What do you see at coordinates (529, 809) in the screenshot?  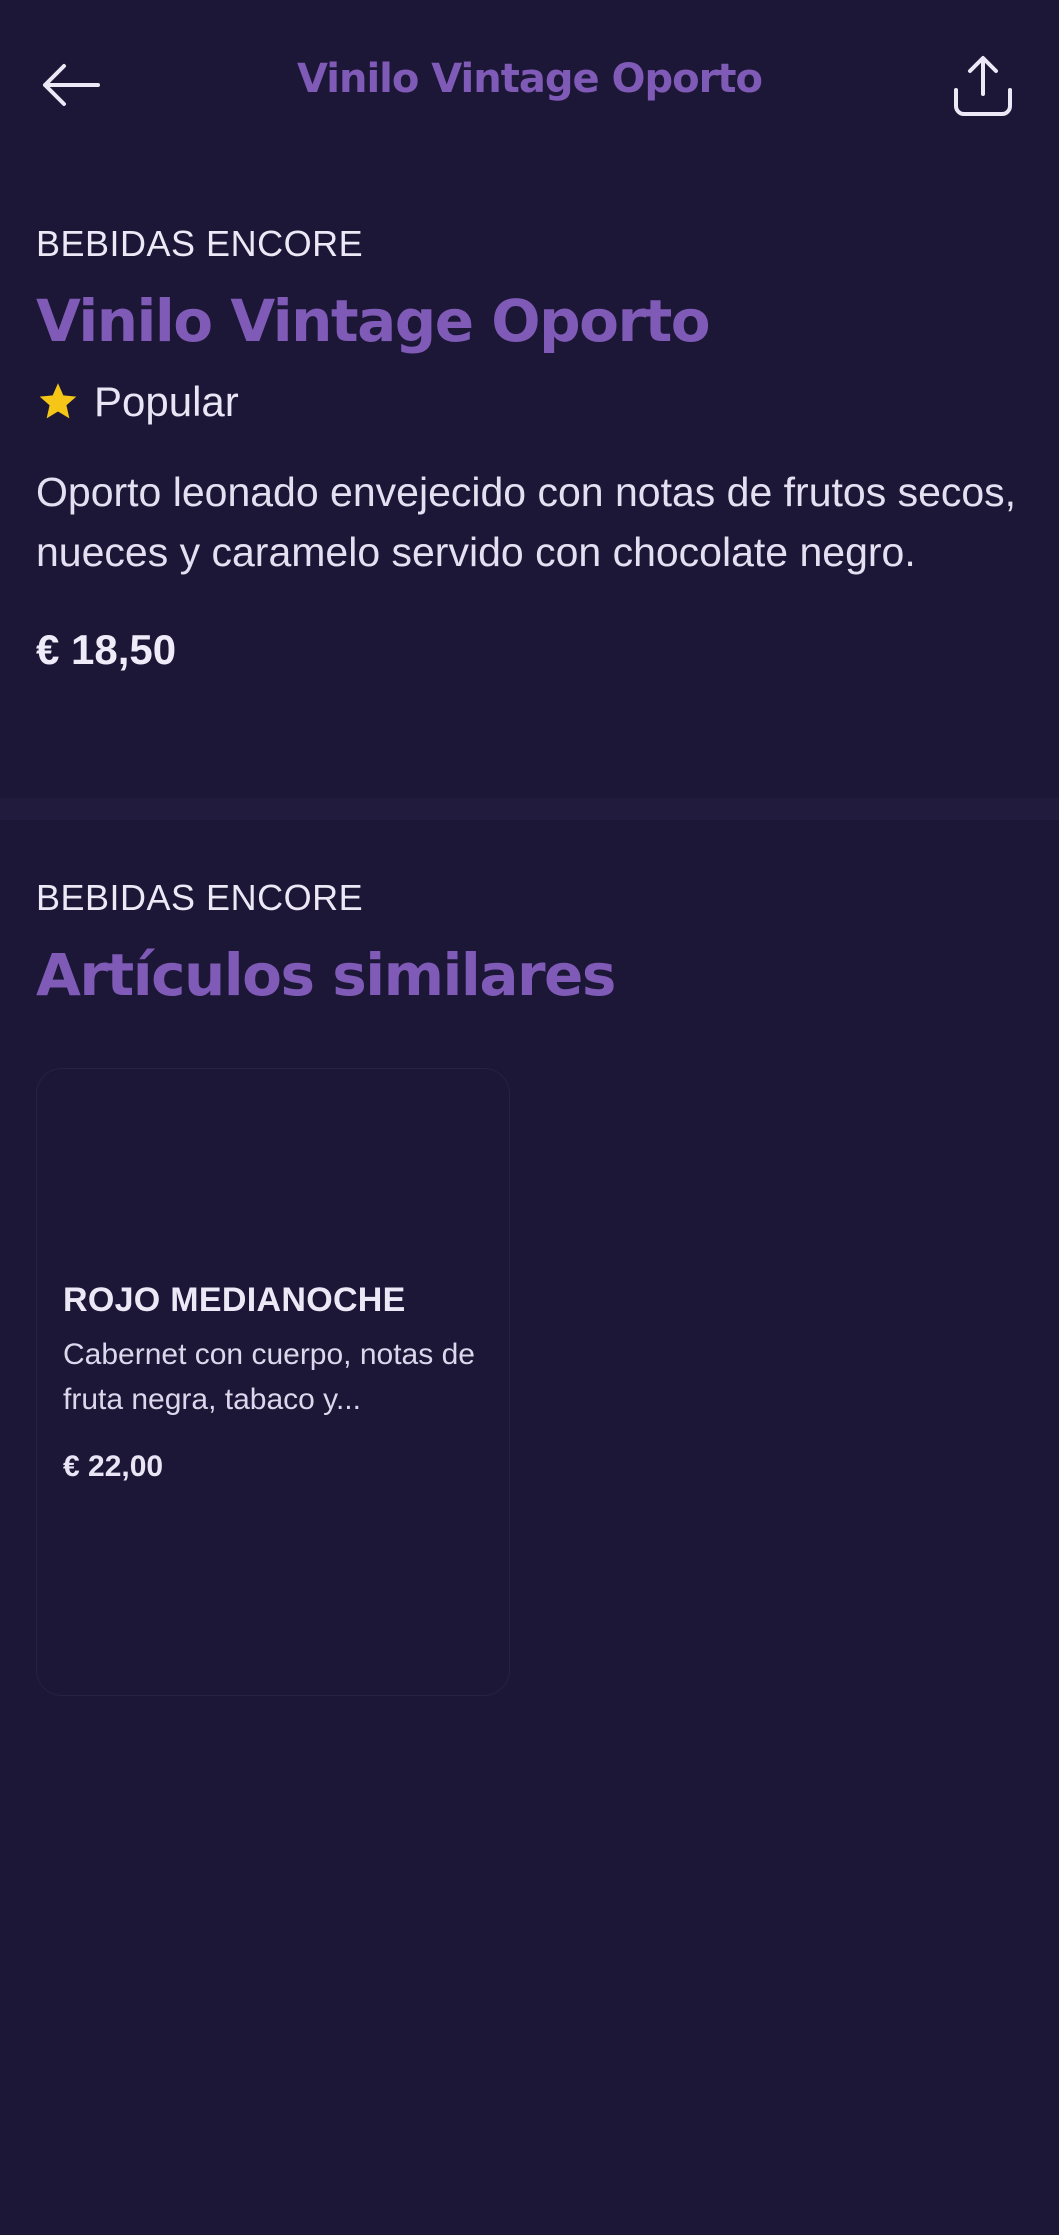 I see `section-divider` at bounding box center [529, 809].